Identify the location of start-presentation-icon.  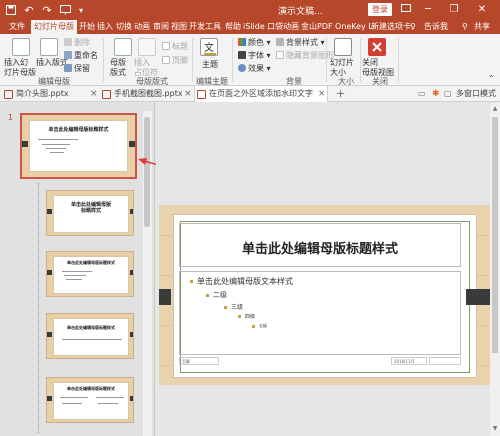
(65, 10).